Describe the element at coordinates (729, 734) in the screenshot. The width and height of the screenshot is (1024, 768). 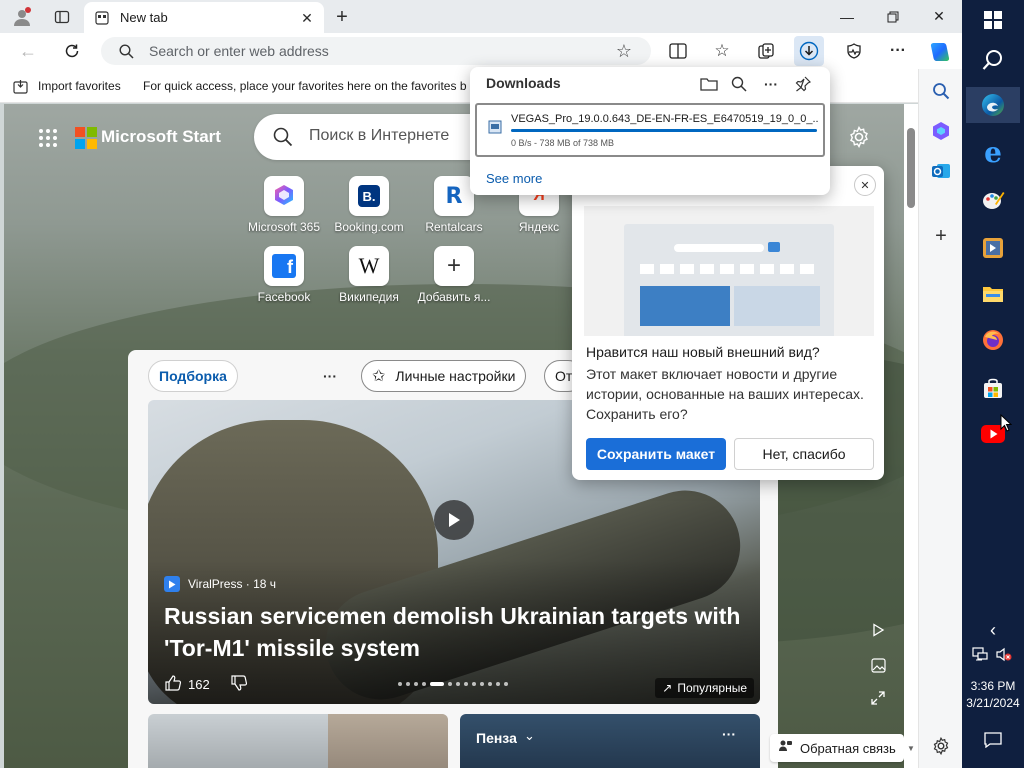
I see `weather-more-icon: ···` at that location.